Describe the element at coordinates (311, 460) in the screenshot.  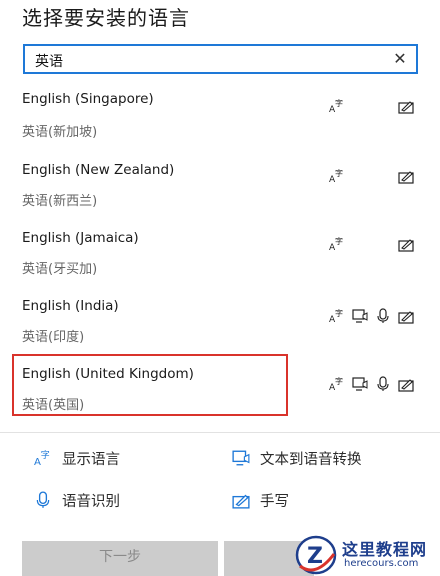
I see `legend-label: 文本到语音转换` at that location.